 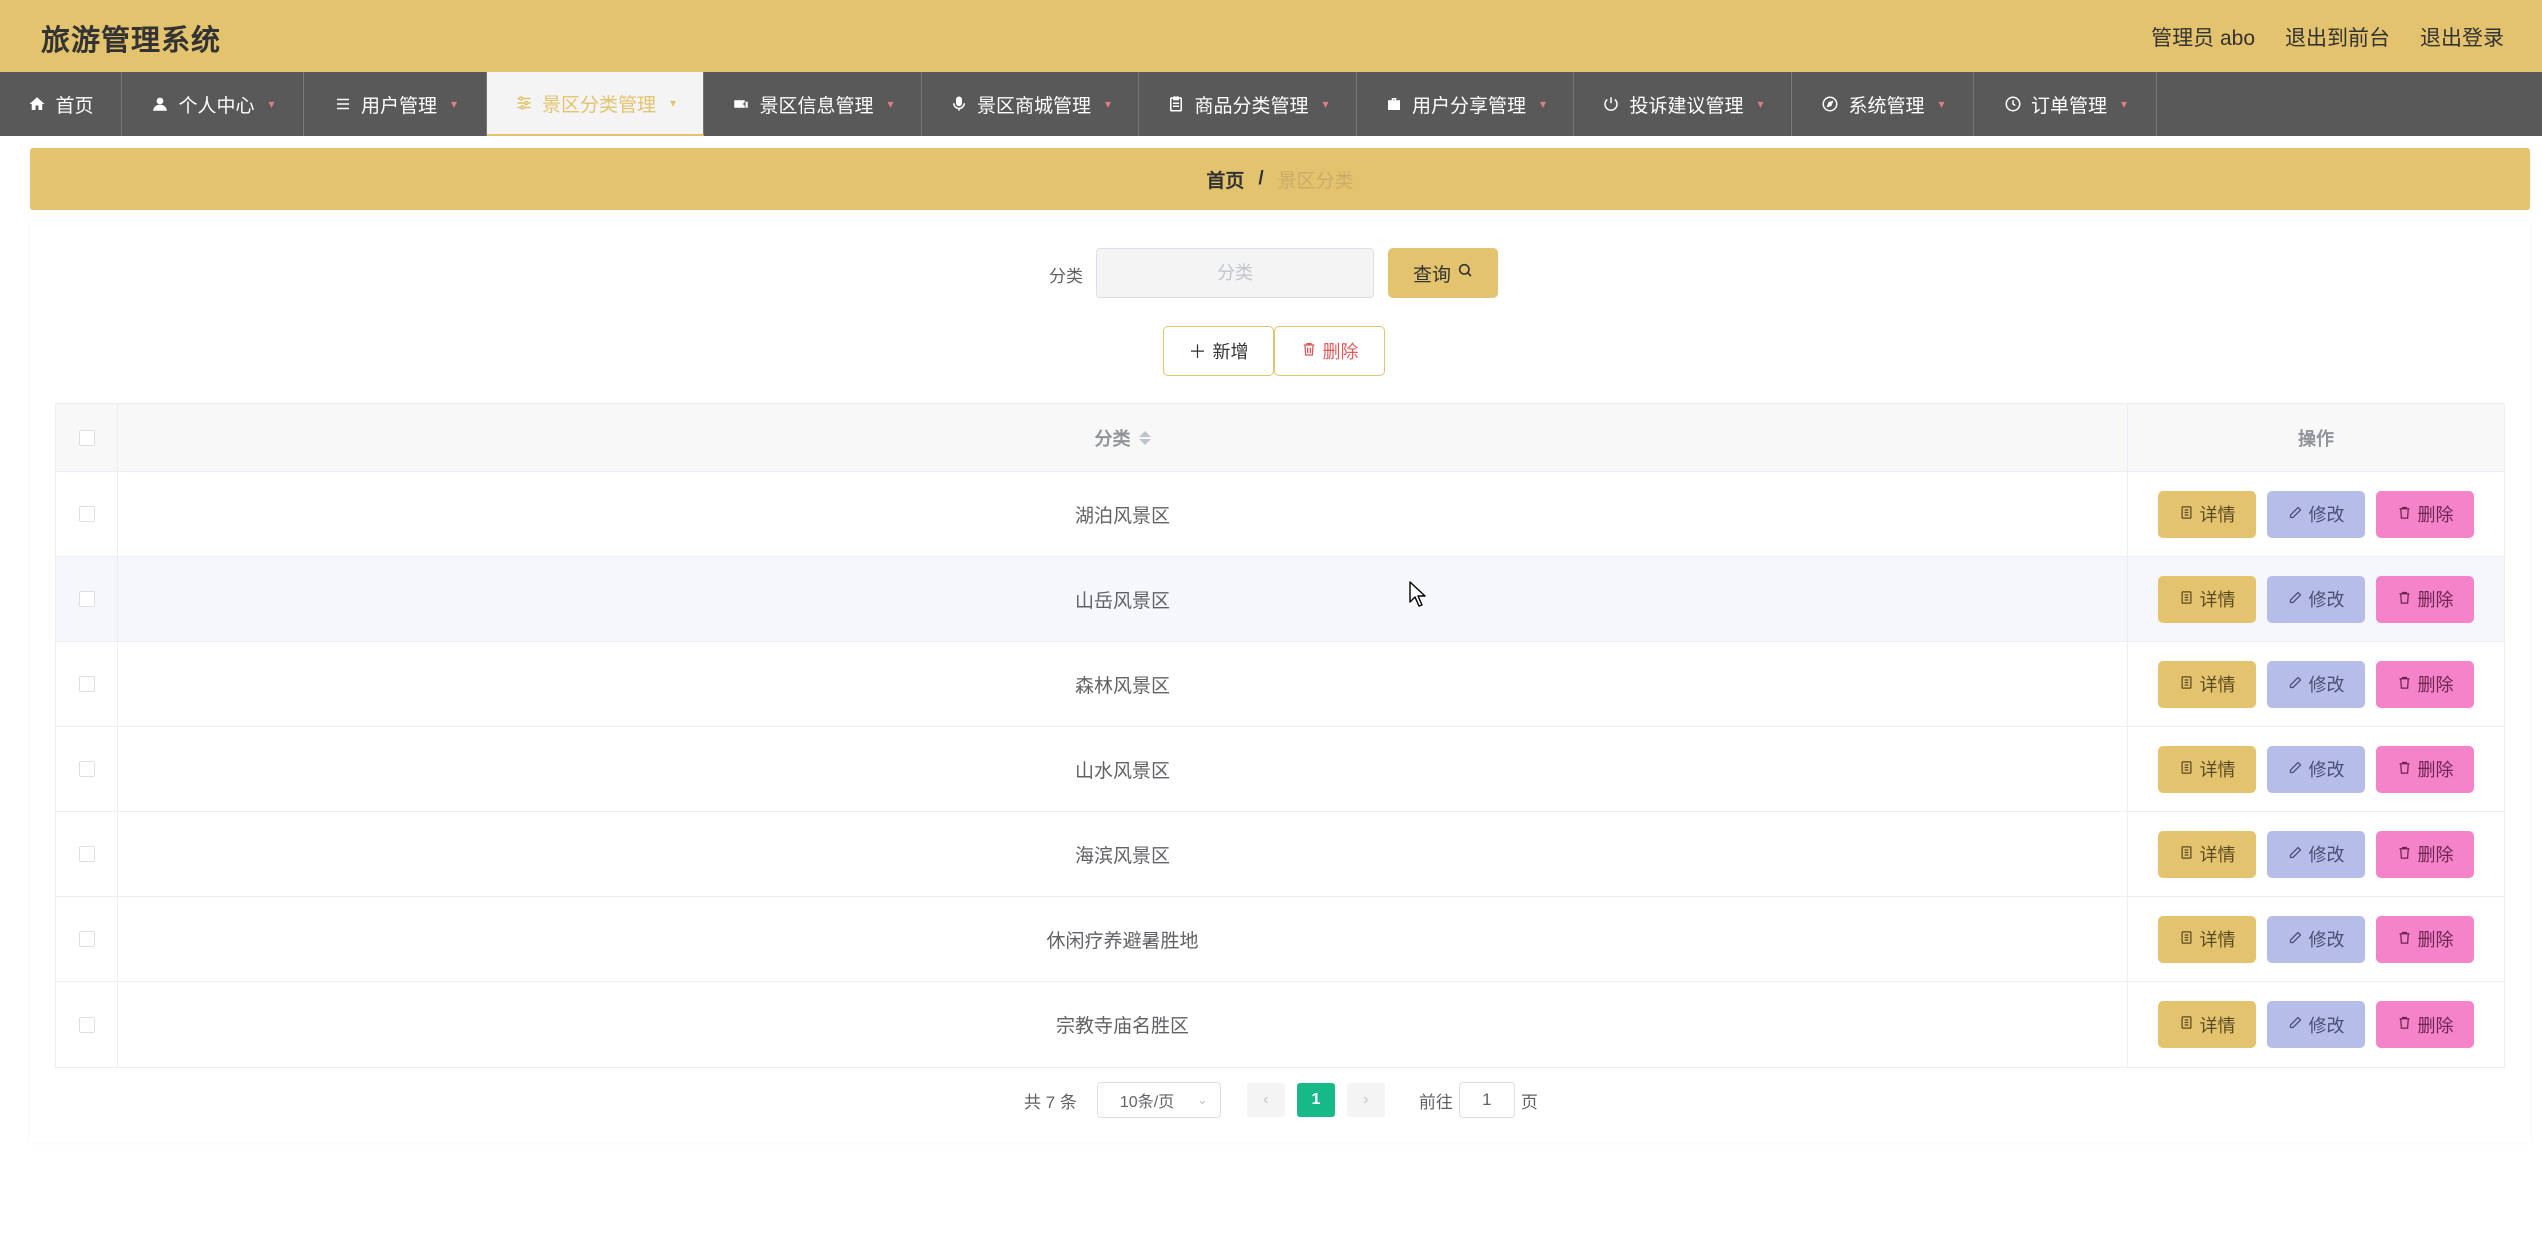 I want to click on nav-item-complaint: 投诉建议管理 ▾, so click(x=1683, y=104).